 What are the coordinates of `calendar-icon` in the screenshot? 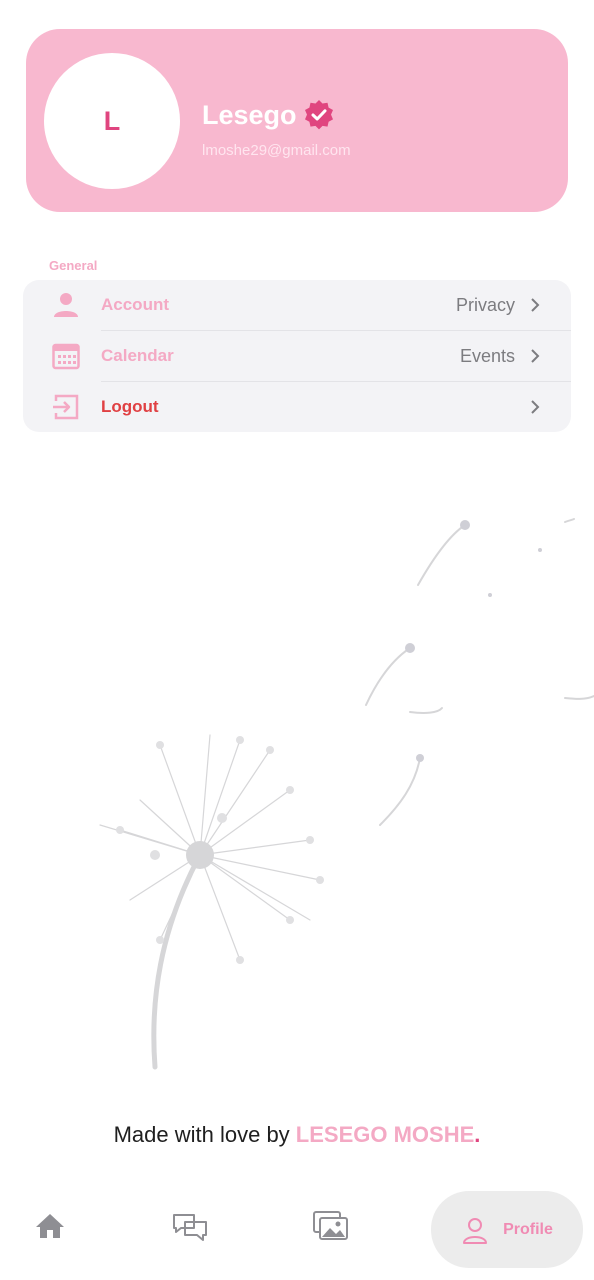 It's located at (66, 356).